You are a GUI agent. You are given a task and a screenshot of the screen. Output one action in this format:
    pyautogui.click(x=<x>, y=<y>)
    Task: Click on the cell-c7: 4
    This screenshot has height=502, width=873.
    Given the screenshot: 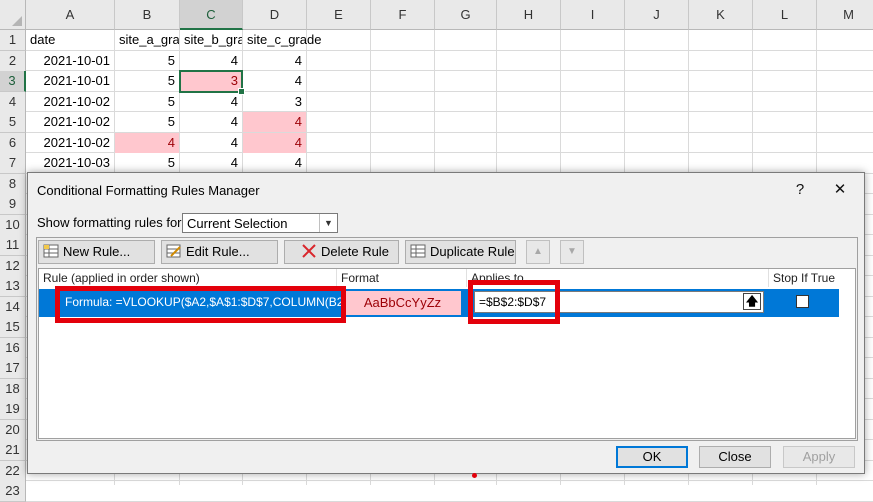 What is the action you would take?
    pyautogui.click(x=211, y=163)
    